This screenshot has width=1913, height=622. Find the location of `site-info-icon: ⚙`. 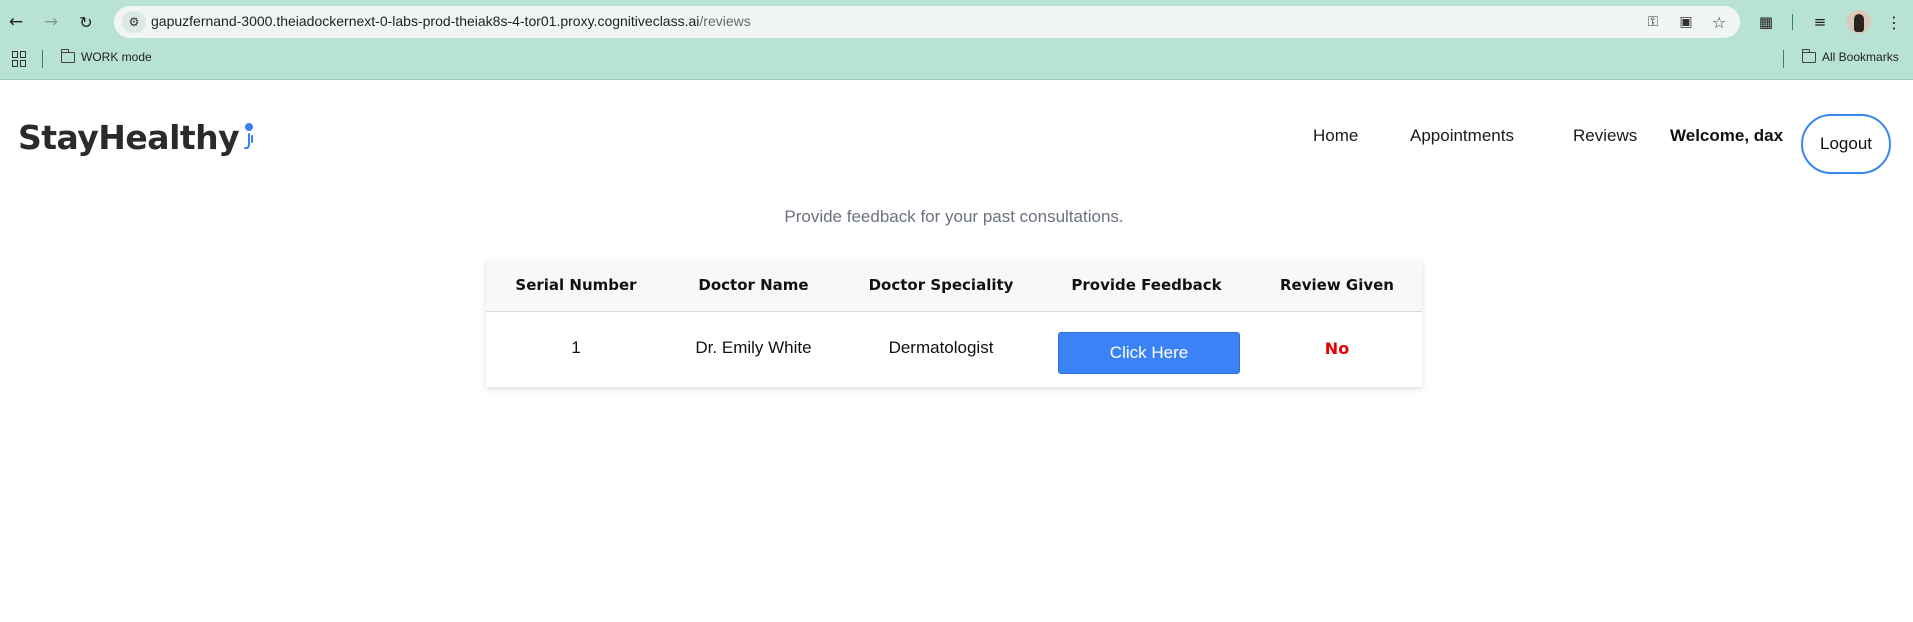

site-info-icon: ⚙ is located at coordinates (134, 22).